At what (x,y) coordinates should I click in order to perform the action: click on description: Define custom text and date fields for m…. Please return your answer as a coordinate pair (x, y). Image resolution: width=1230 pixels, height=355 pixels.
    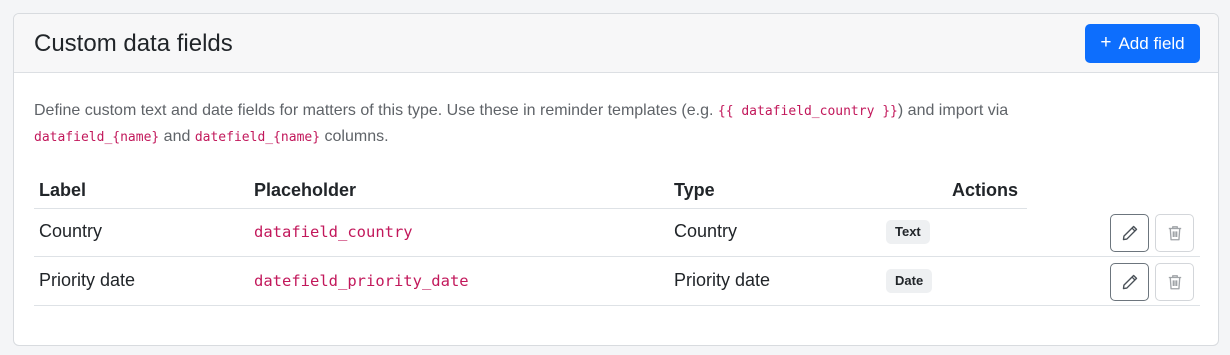
    Looking at the image, I should click on (614, 124).